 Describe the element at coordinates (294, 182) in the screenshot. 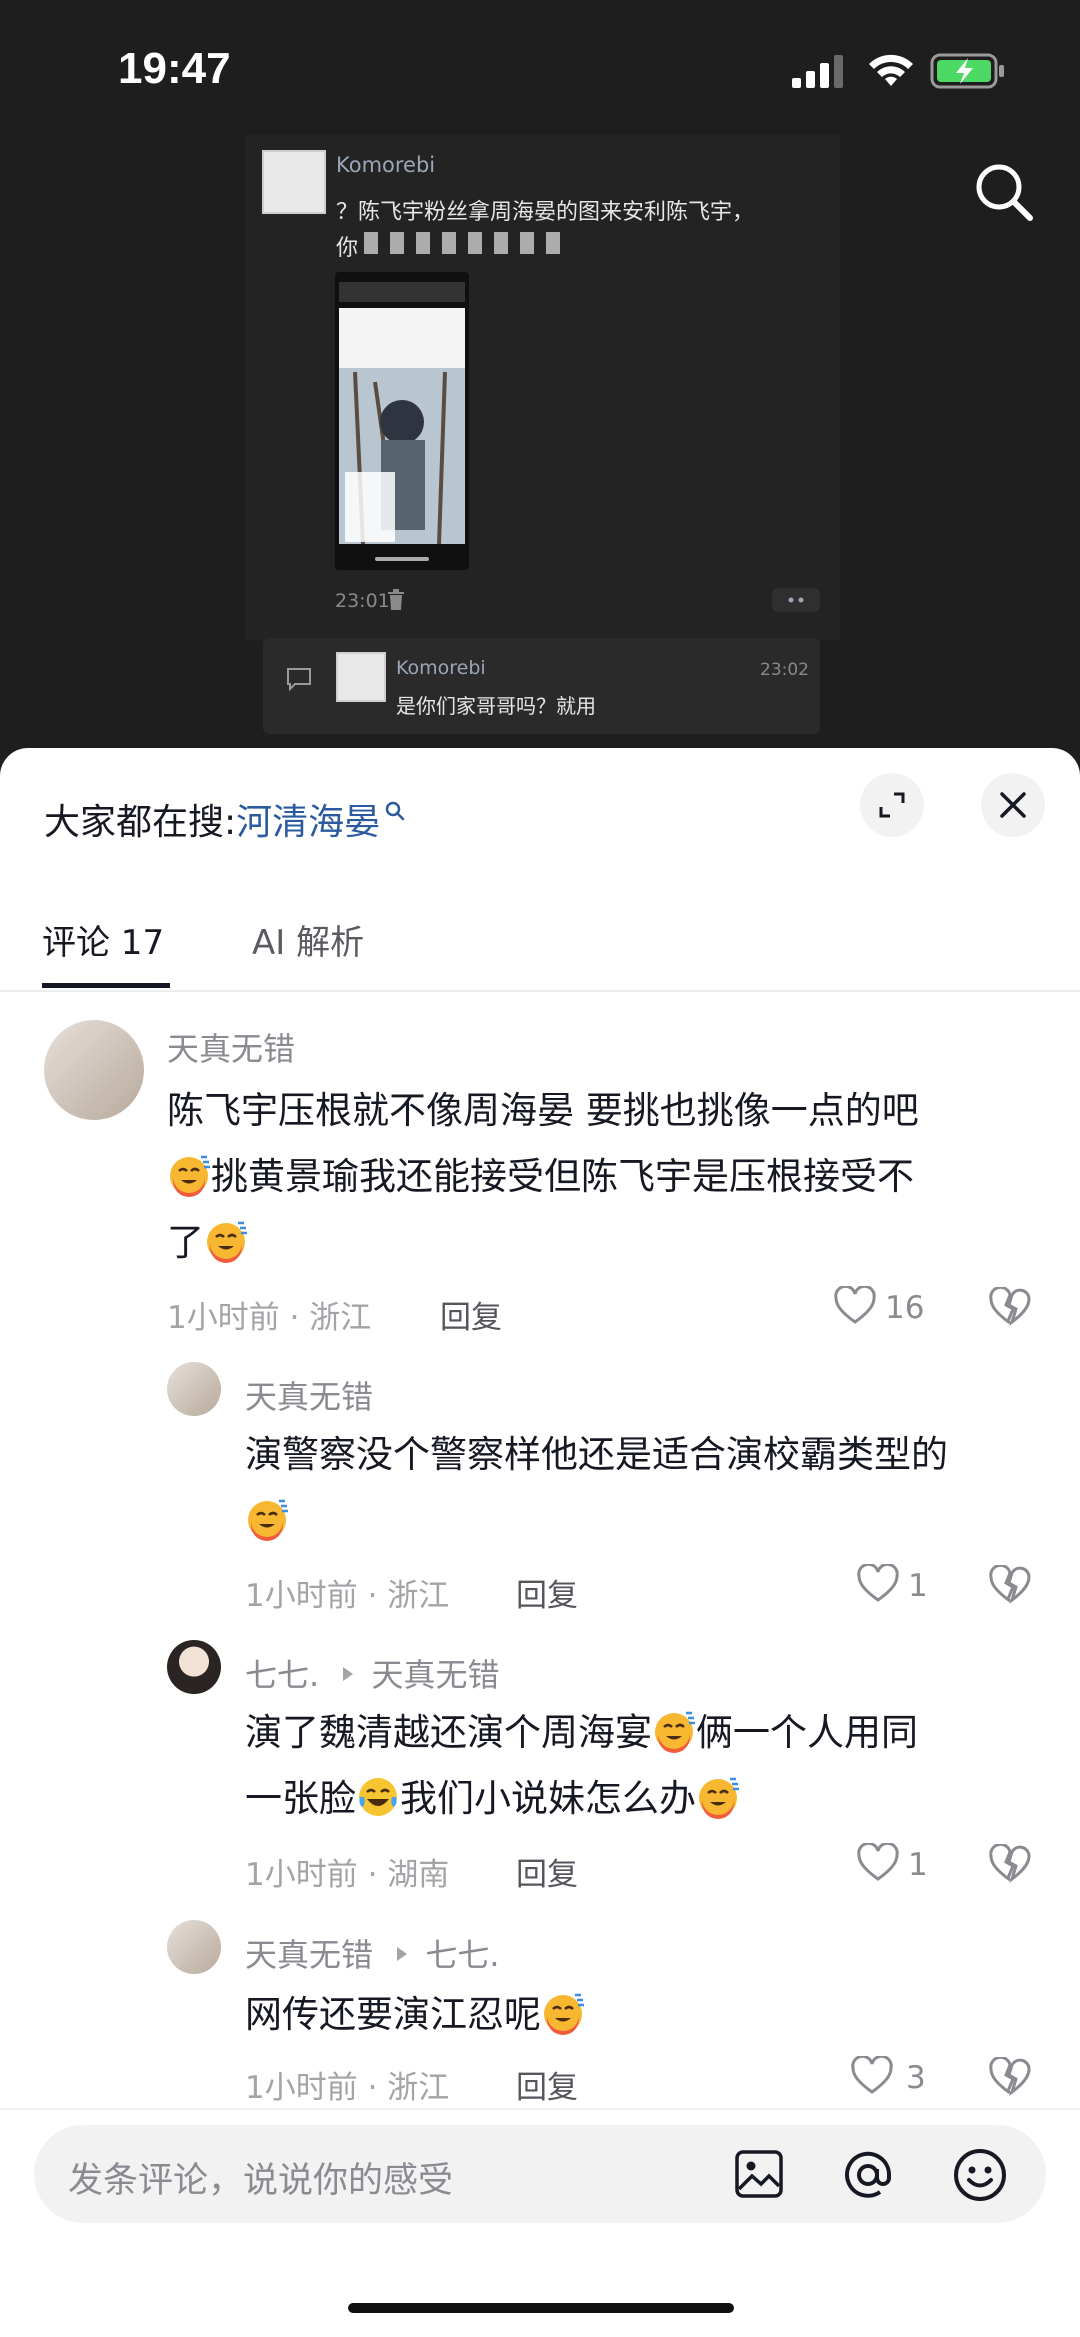

I see `sender-avatar` at that location.